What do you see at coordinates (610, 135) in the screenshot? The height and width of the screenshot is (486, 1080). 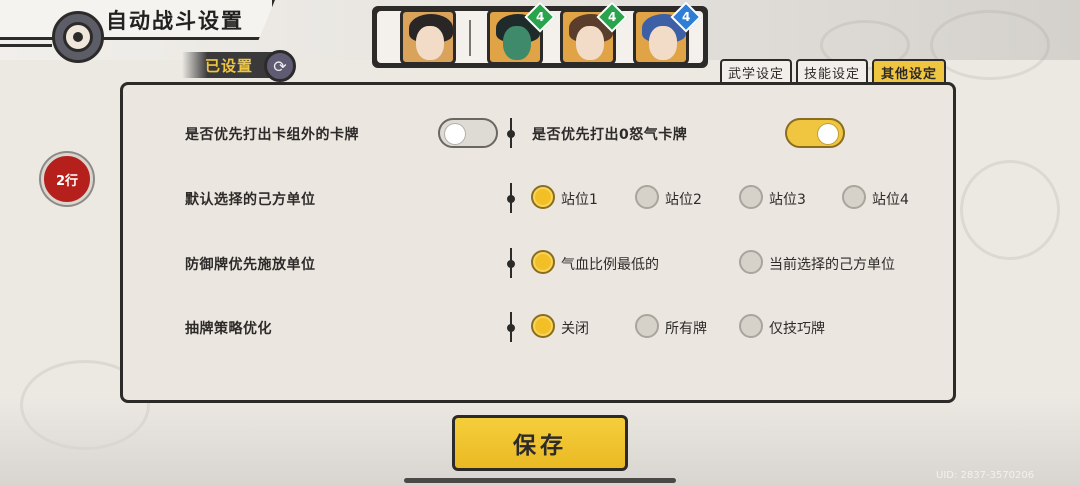 I see `setting-label: 是否优先打出0怒气卡牌` at bounding box center [610, 135].